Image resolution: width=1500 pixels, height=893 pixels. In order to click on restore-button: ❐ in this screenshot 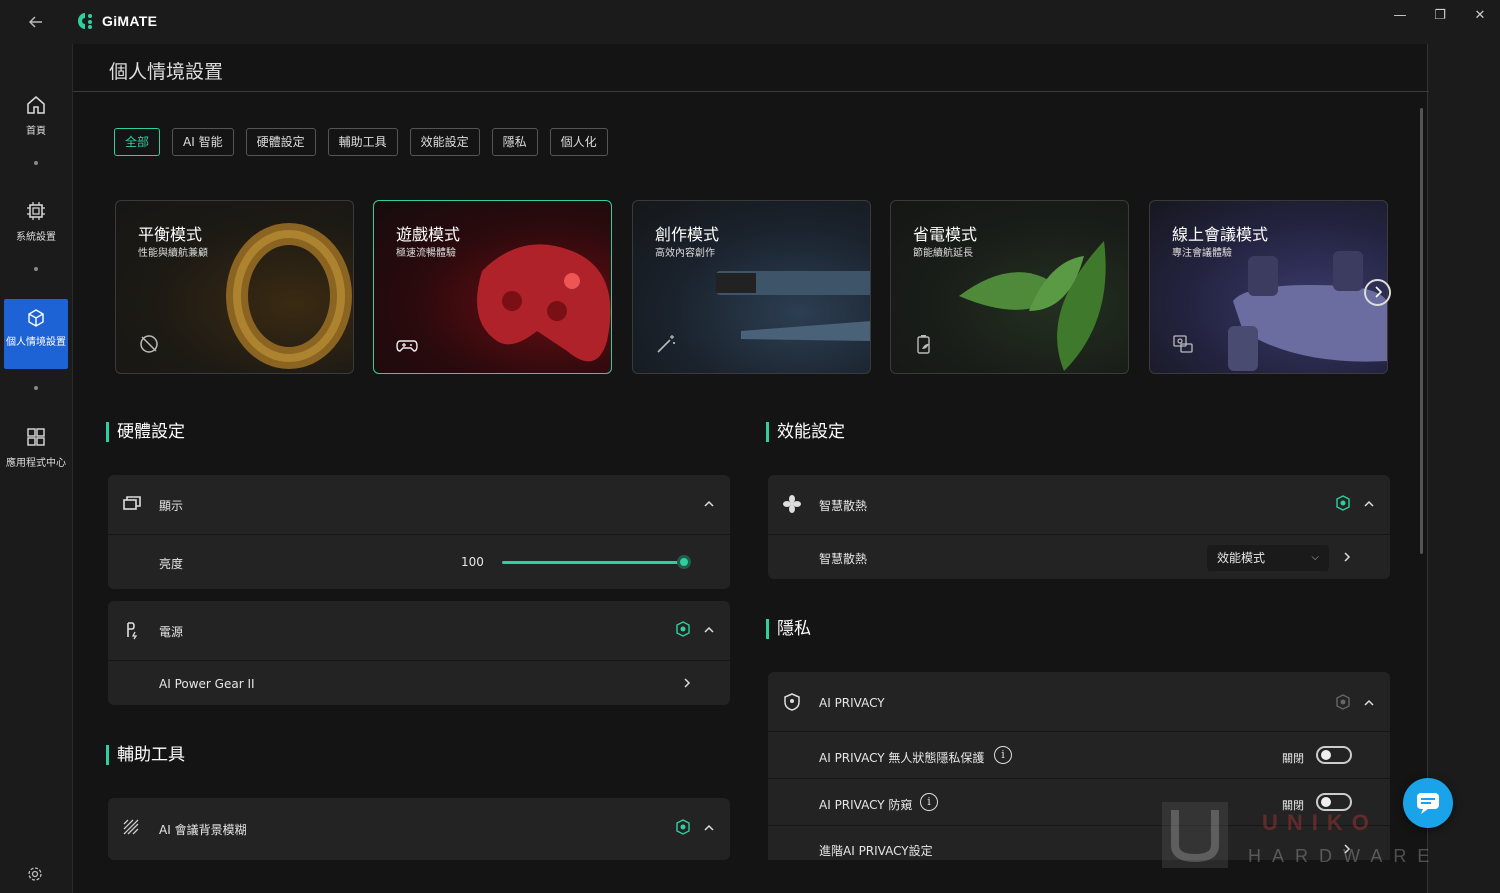, I will do `click(1440, 16)`.